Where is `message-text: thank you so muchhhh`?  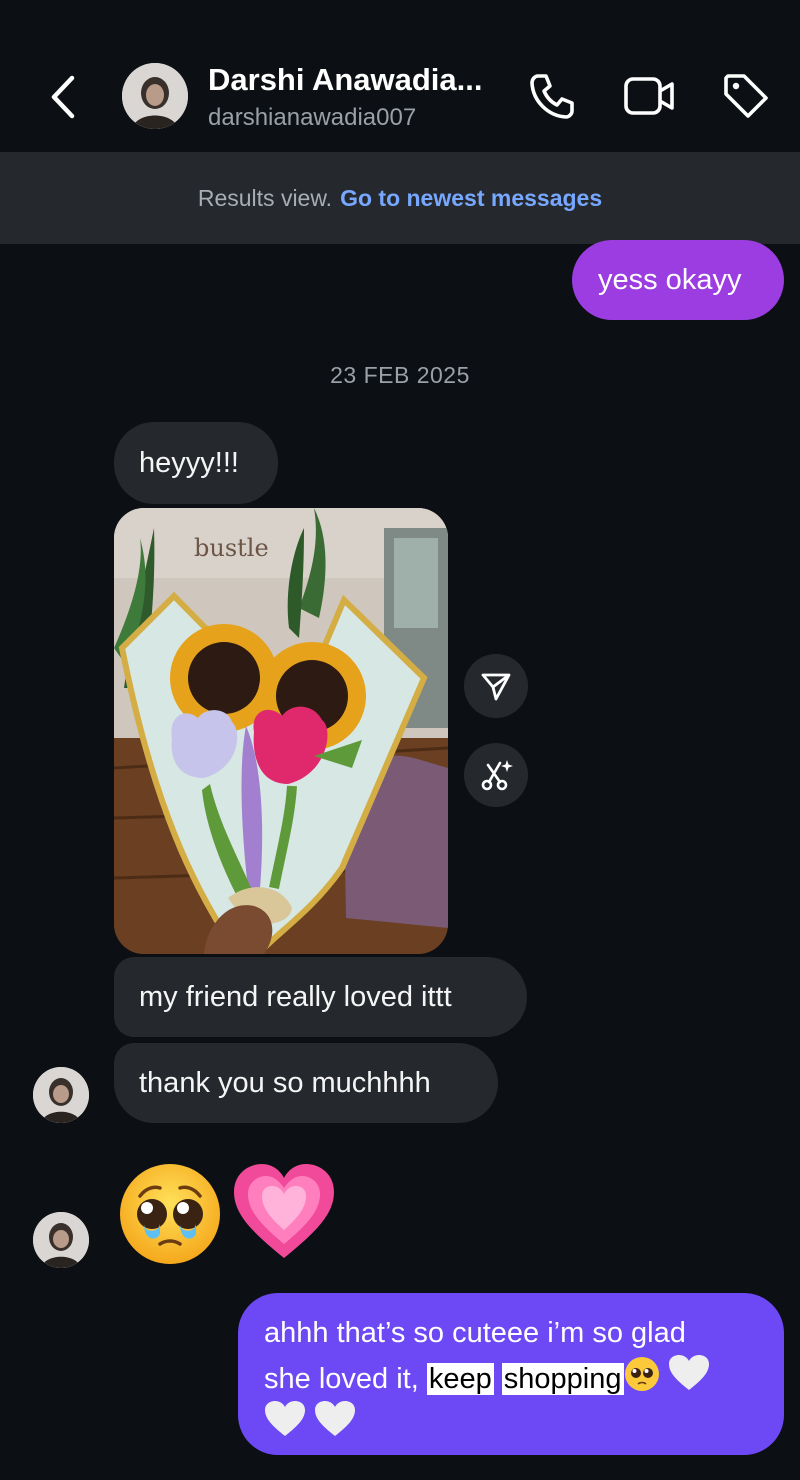 message-text: thank you so muchhhh is located at coordinates (285, 1083).